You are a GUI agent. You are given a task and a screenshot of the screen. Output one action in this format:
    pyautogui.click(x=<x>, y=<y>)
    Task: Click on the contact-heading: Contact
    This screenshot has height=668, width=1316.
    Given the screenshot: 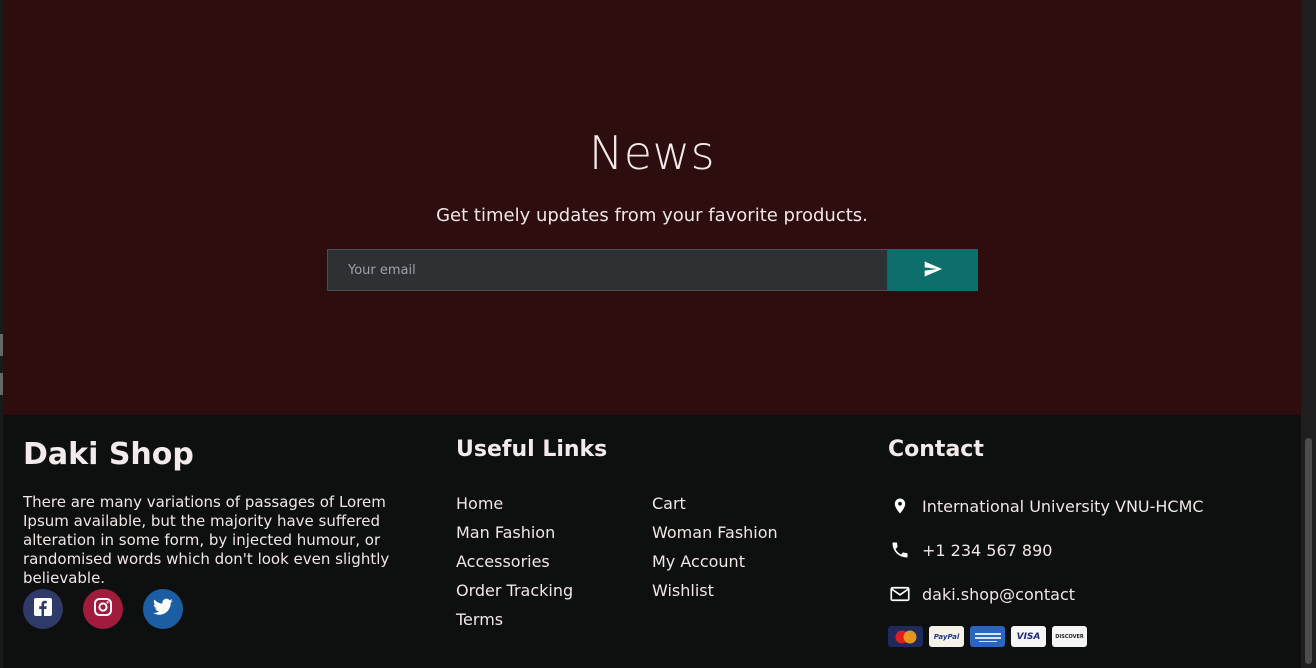 What is the action you would take?
    pyautogui.click(x=936, y=449)
    